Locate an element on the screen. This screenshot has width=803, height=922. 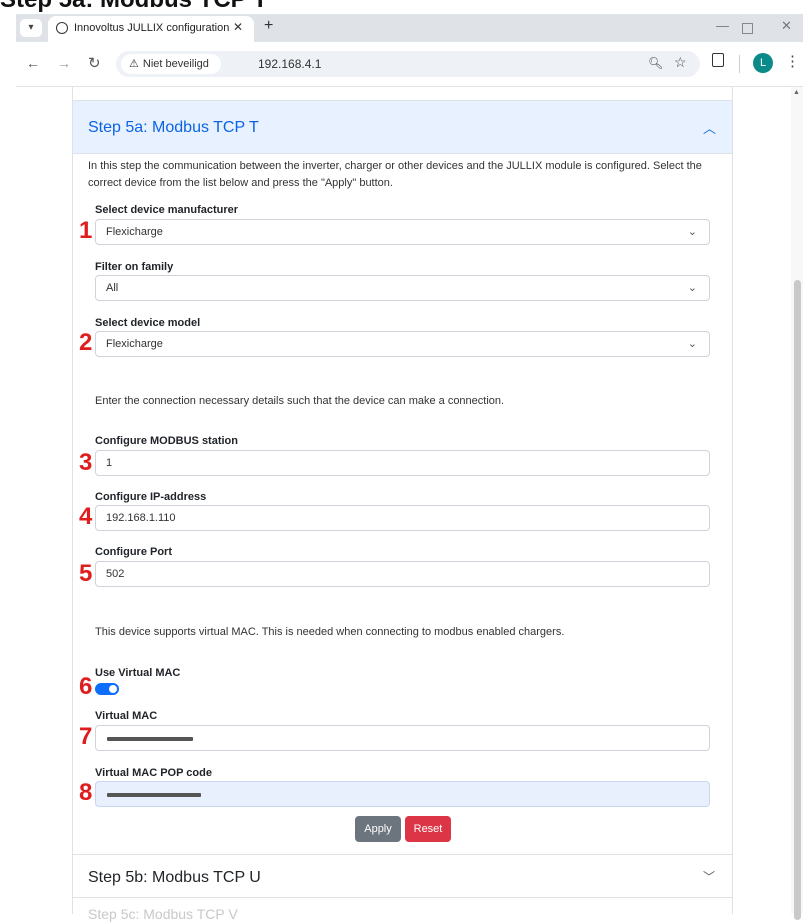
scroll-up-icon: ▲ is located at coordinates (796, 92).